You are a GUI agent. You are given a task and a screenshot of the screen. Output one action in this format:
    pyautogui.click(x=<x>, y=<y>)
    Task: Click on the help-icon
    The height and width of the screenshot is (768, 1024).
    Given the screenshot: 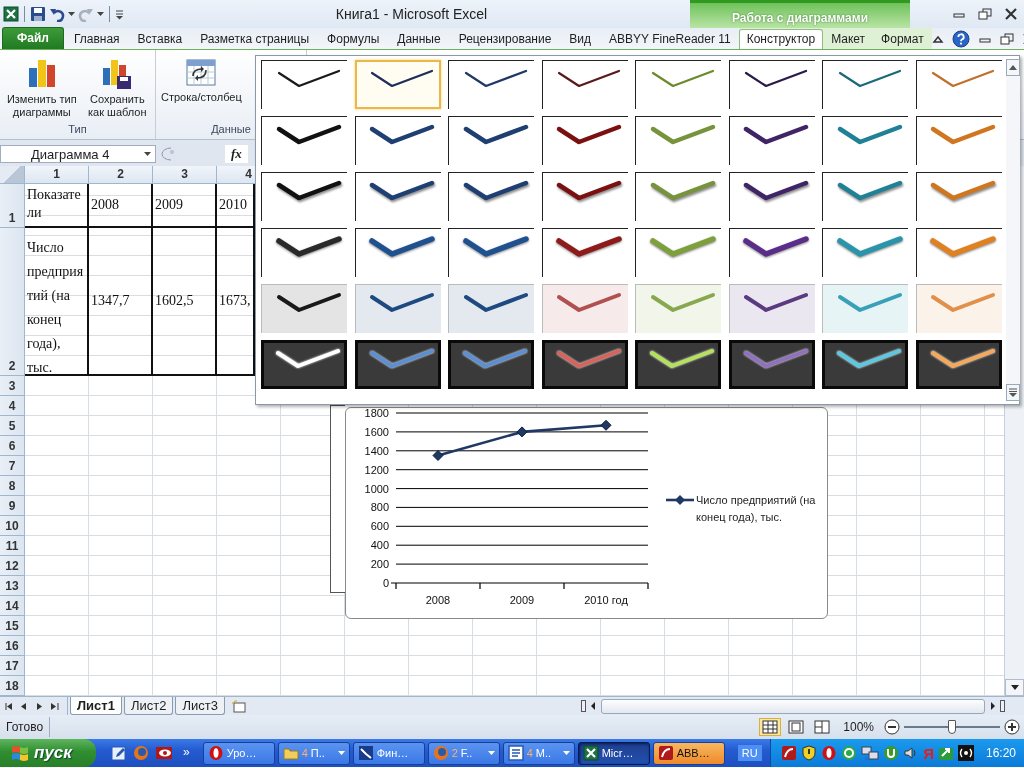 What is the action you would take?
    pyautogui.click(x=960, y=38)
    